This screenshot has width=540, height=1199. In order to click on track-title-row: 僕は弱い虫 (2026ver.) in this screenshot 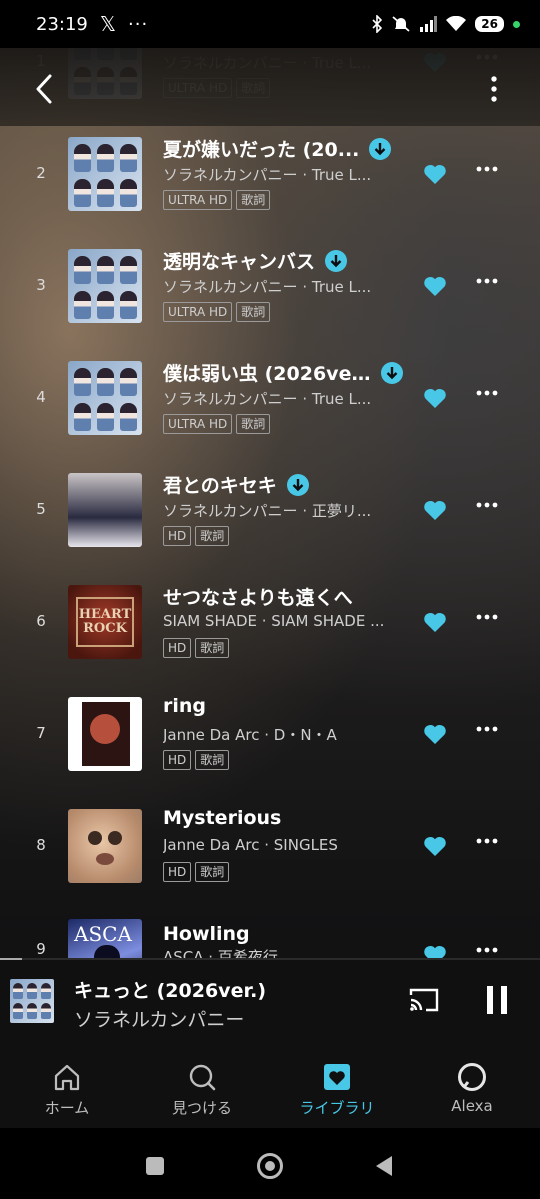, I will do `click(283, 372)`.